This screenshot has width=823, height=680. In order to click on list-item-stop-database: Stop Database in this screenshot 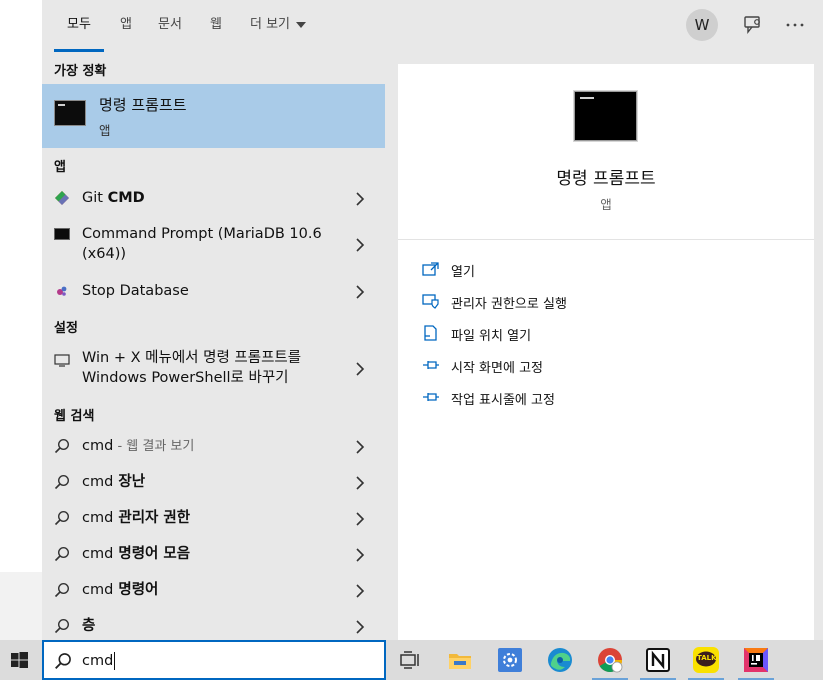, I will do `click(213, 292)`.